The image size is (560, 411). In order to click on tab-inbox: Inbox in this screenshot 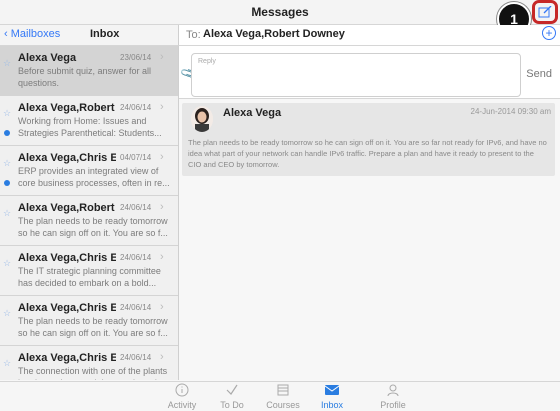, I will do `click(332, 396)`.